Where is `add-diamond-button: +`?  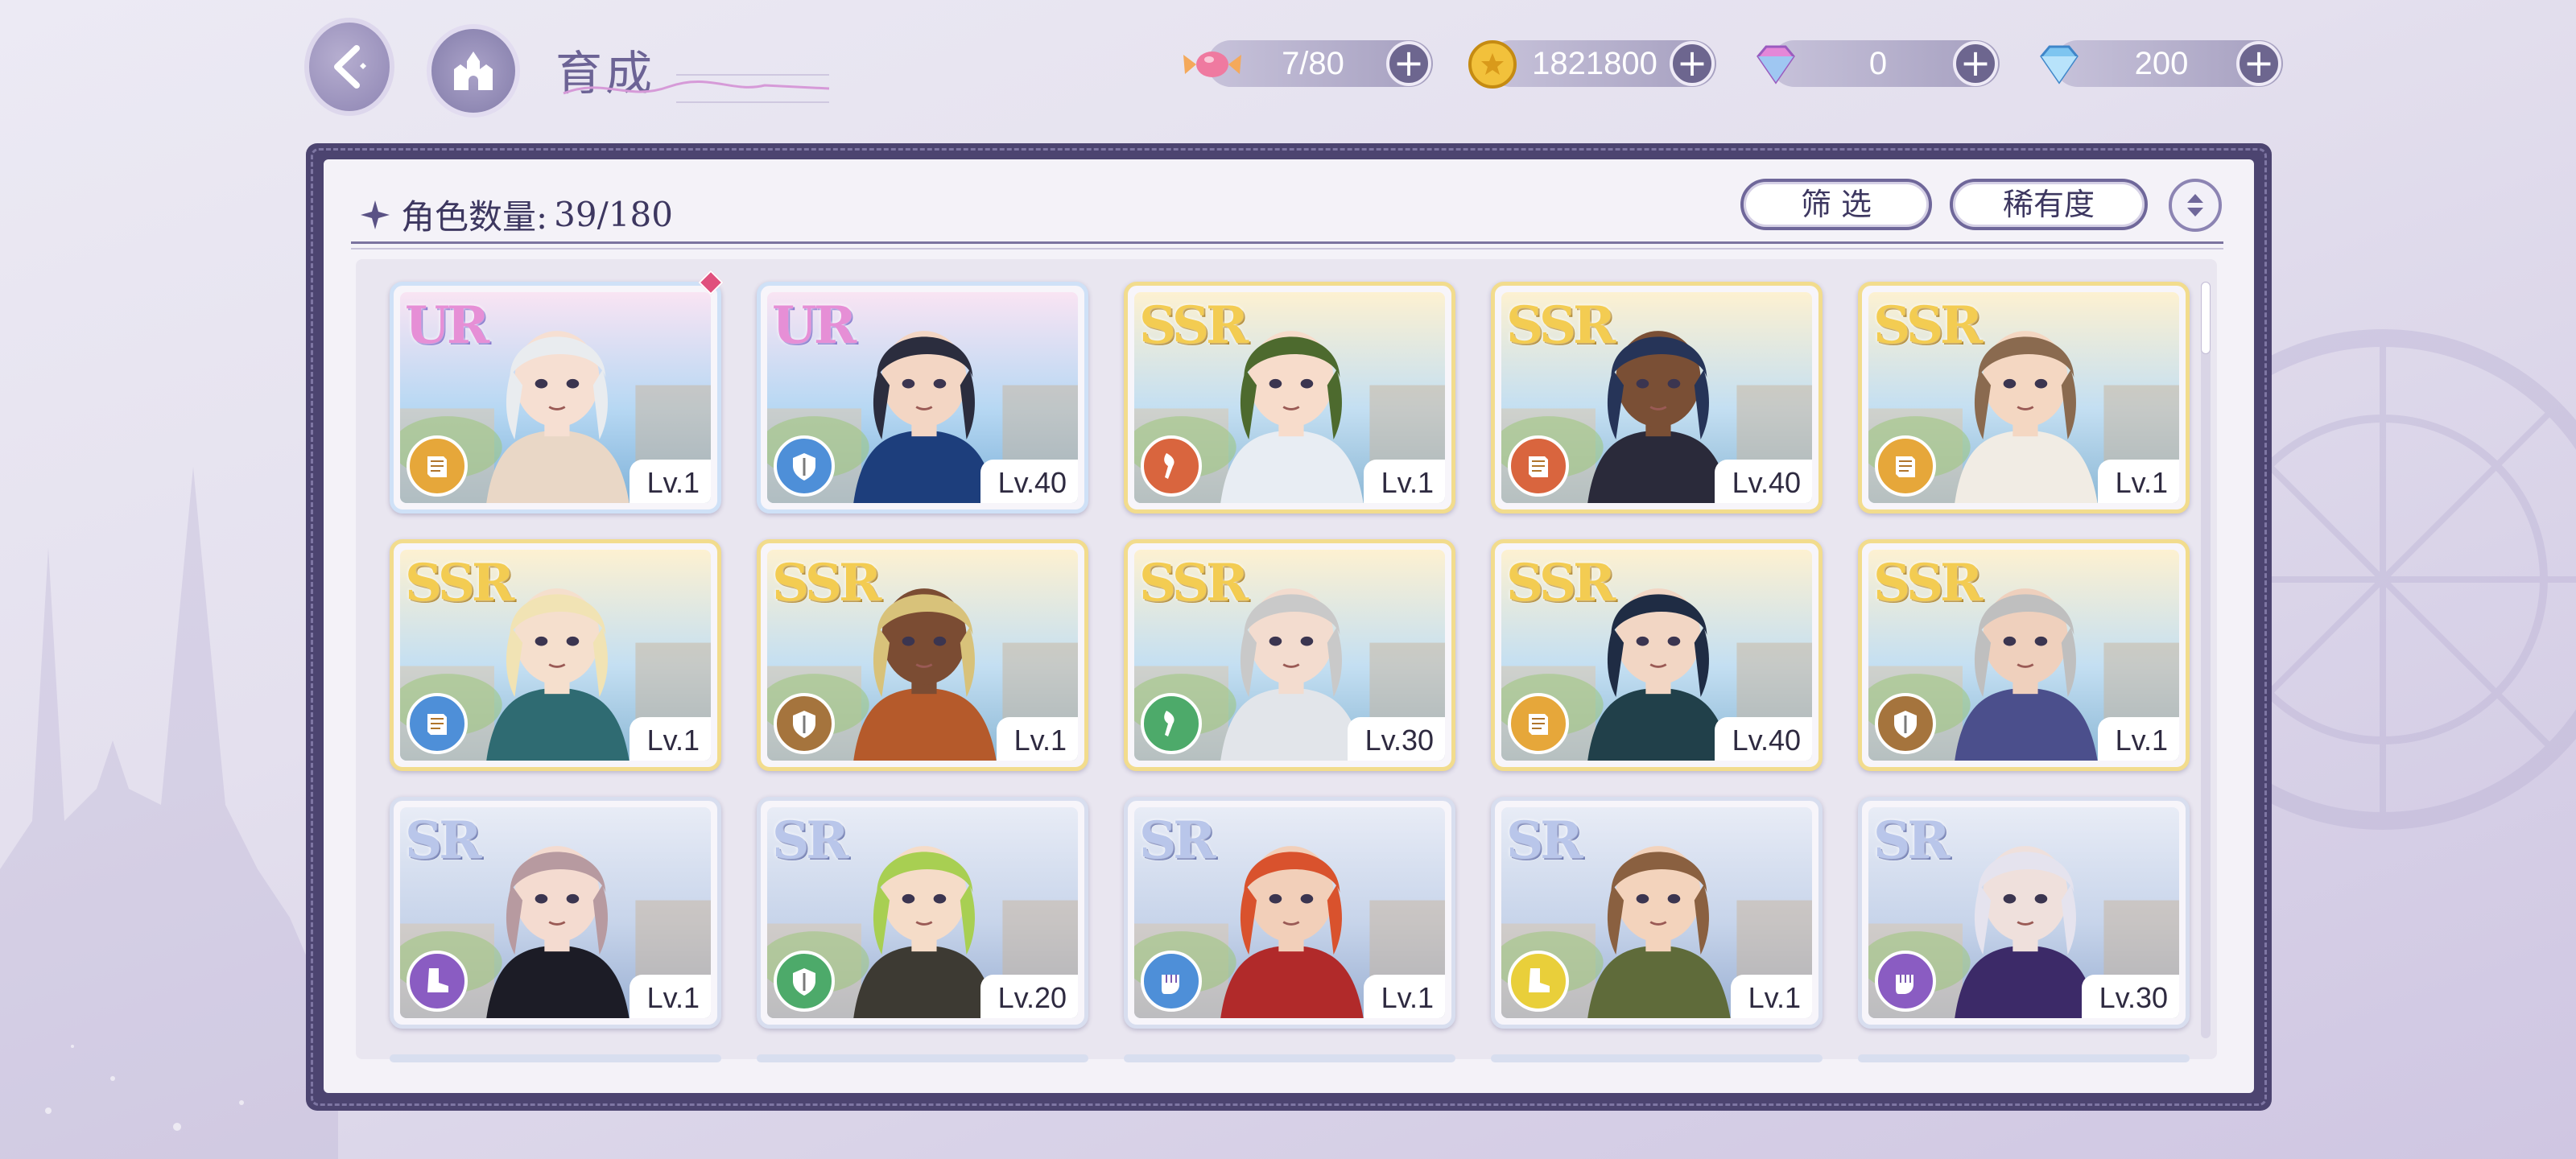
add-diamond-button: + is located at coordinates (2258, 63).